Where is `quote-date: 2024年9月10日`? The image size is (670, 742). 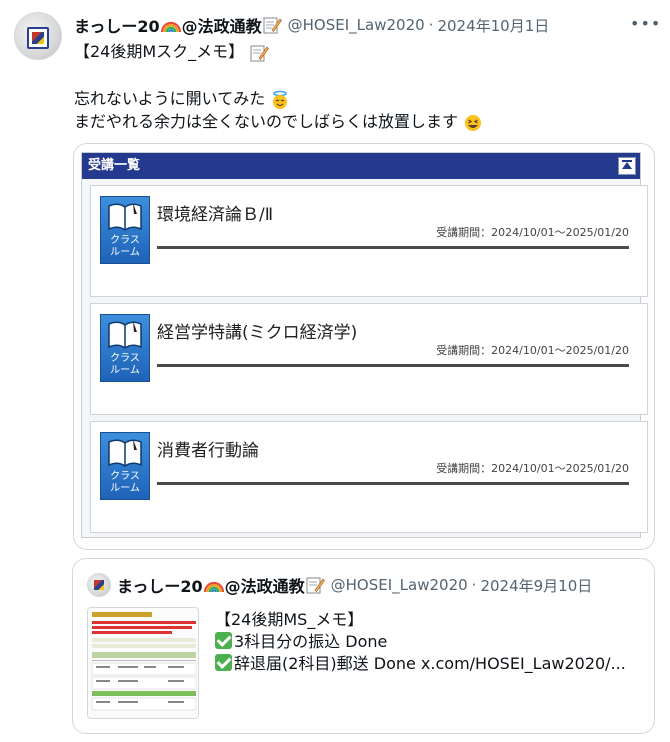
quote-date: 2024年9月10日 is located at coordinates (536, 585).